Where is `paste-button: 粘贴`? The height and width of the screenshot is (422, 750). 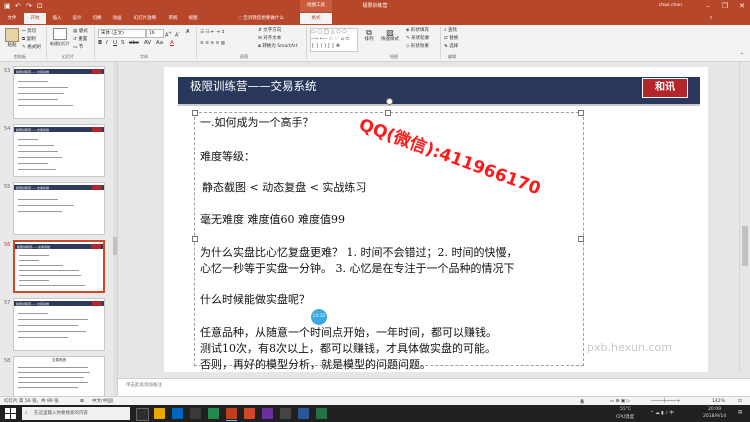
paste-button: 粘贴 is located at coordinates (12, 38).